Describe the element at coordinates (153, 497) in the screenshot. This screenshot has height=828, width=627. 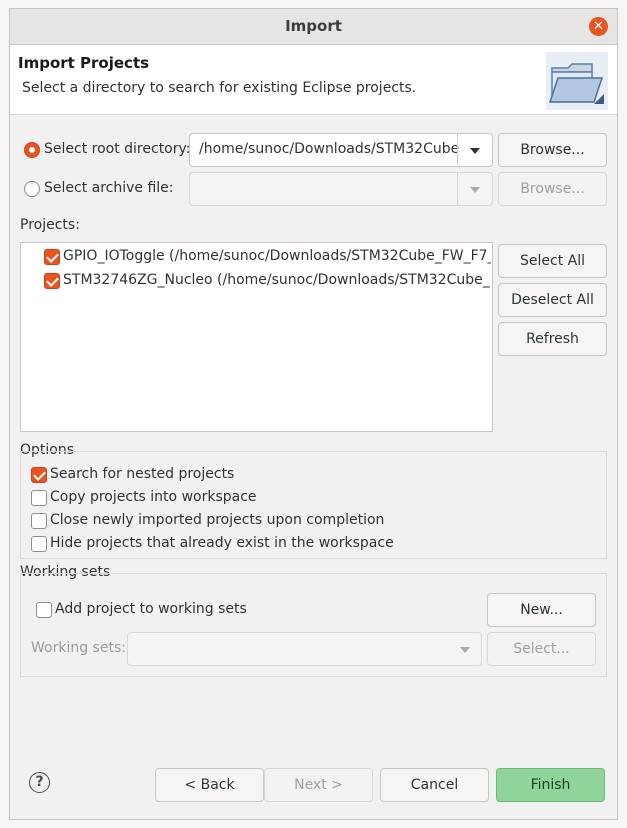
I see `copy-projects-label: Copy projects into workspace` at that location.